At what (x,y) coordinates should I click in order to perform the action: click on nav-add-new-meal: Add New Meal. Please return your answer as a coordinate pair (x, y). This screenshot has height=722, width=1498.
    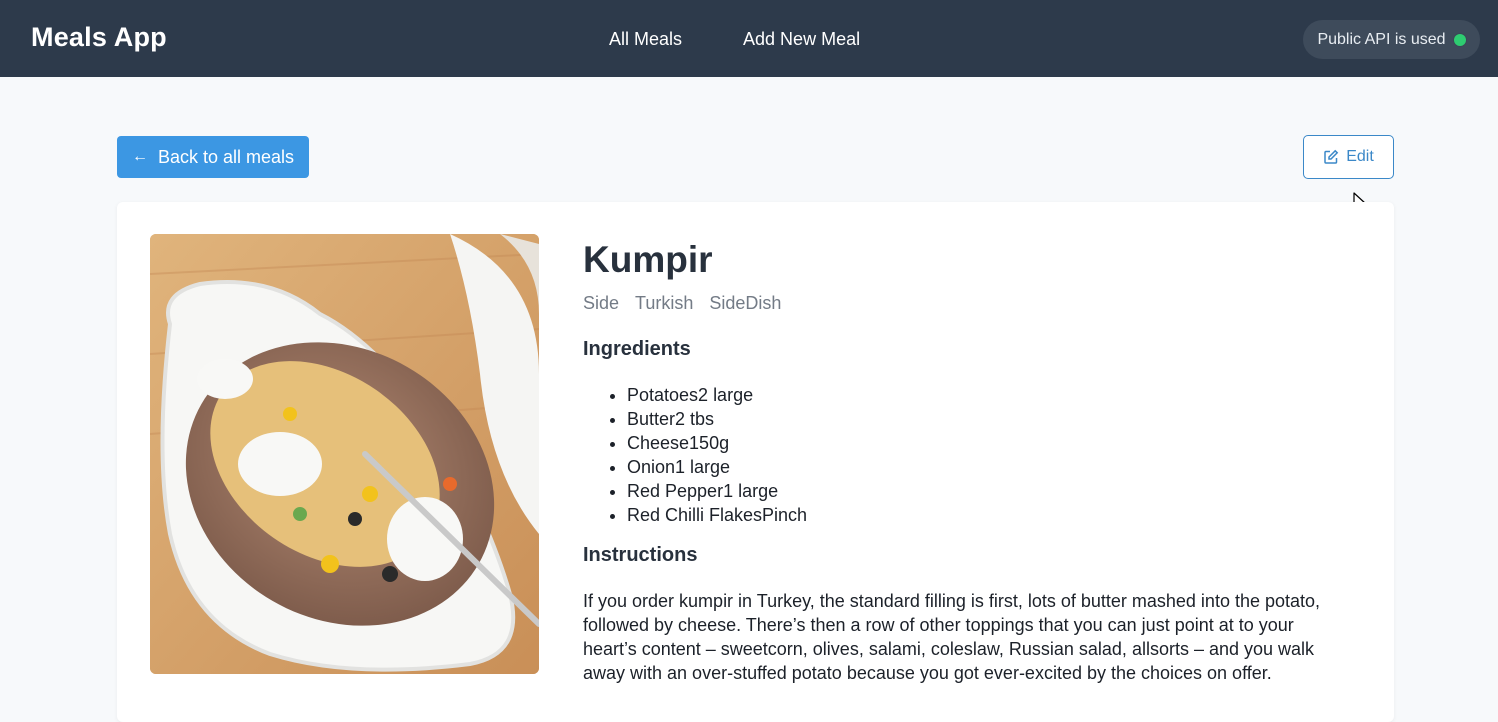
    Looking at the image, I should click on (801, 39).